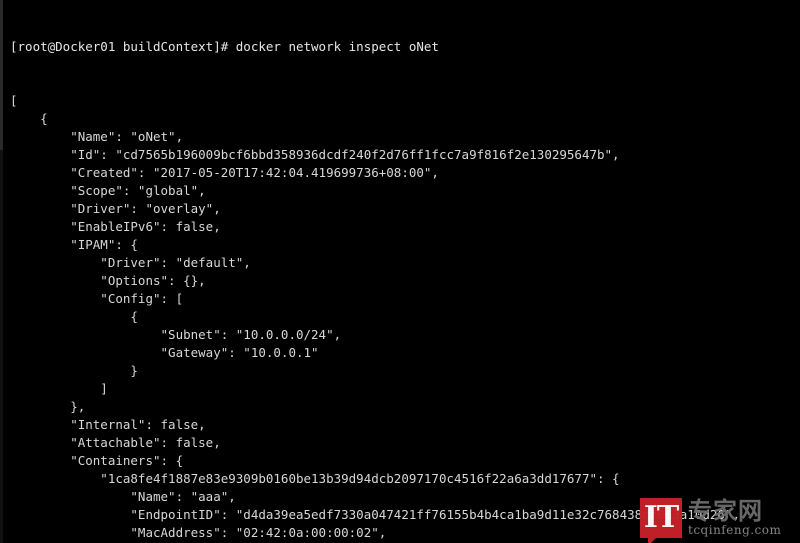 The height and width of the screenshot is (543, 800). I want to click on terminal-line: "Scope": "global",, so click(108, 190).